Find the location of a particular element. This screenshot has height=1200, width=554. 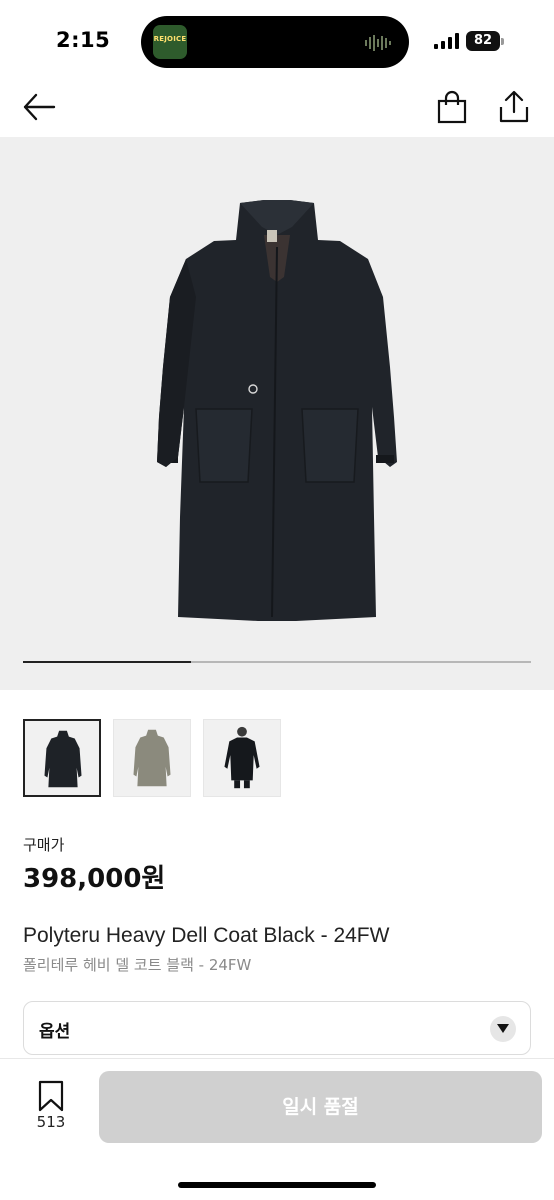

audio-waveform-icon is located at coordinates (378, 43).